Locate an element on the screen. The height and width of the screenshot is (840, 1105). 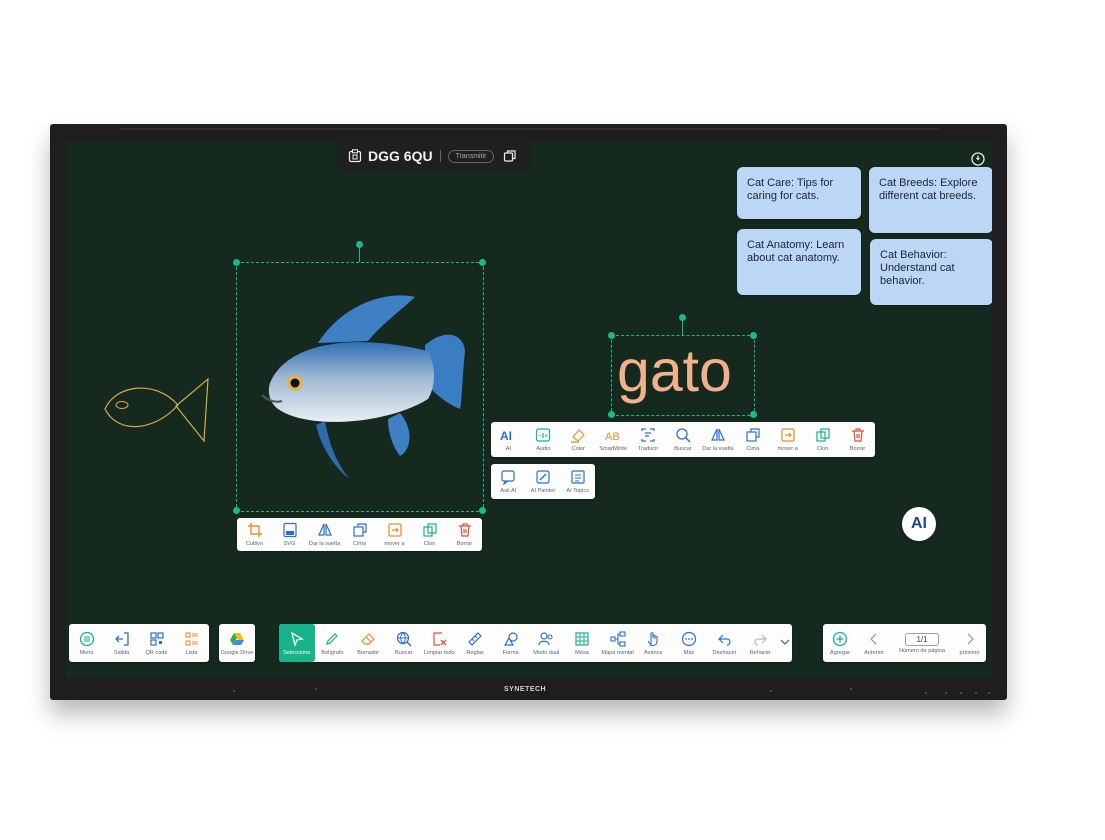
text-ai-button: AI AI is located at coordinates (508, 439).